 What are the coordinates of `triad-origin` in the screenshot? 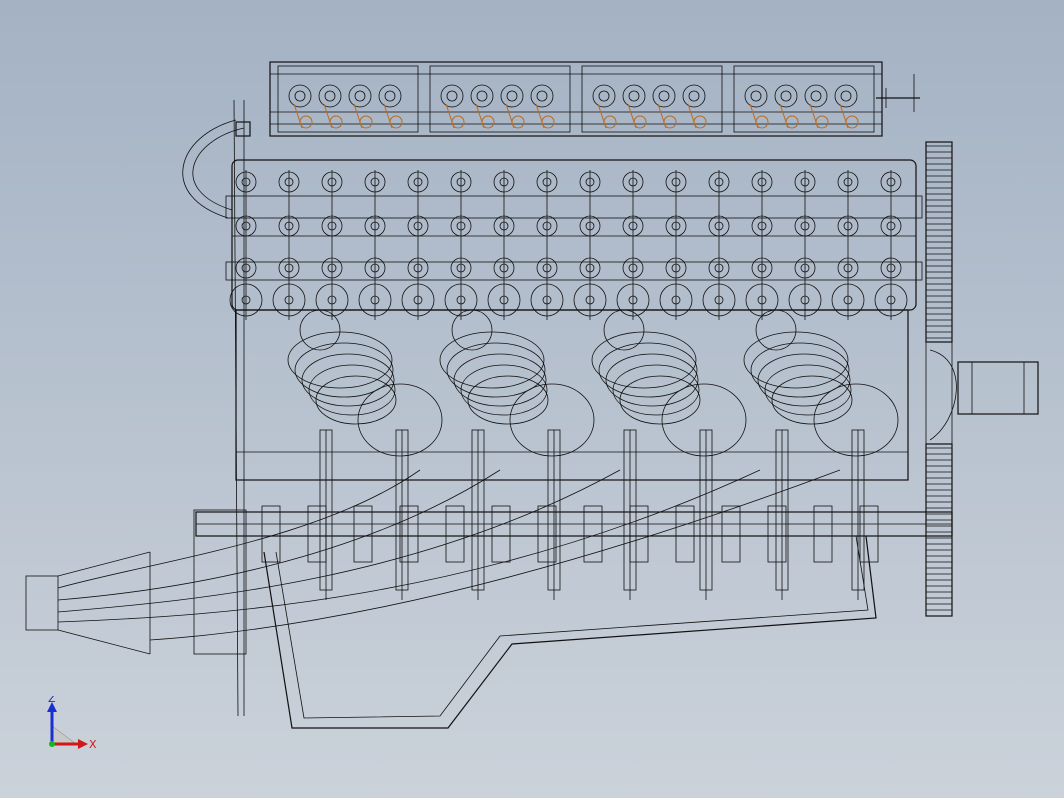 It's located at (52, 744).